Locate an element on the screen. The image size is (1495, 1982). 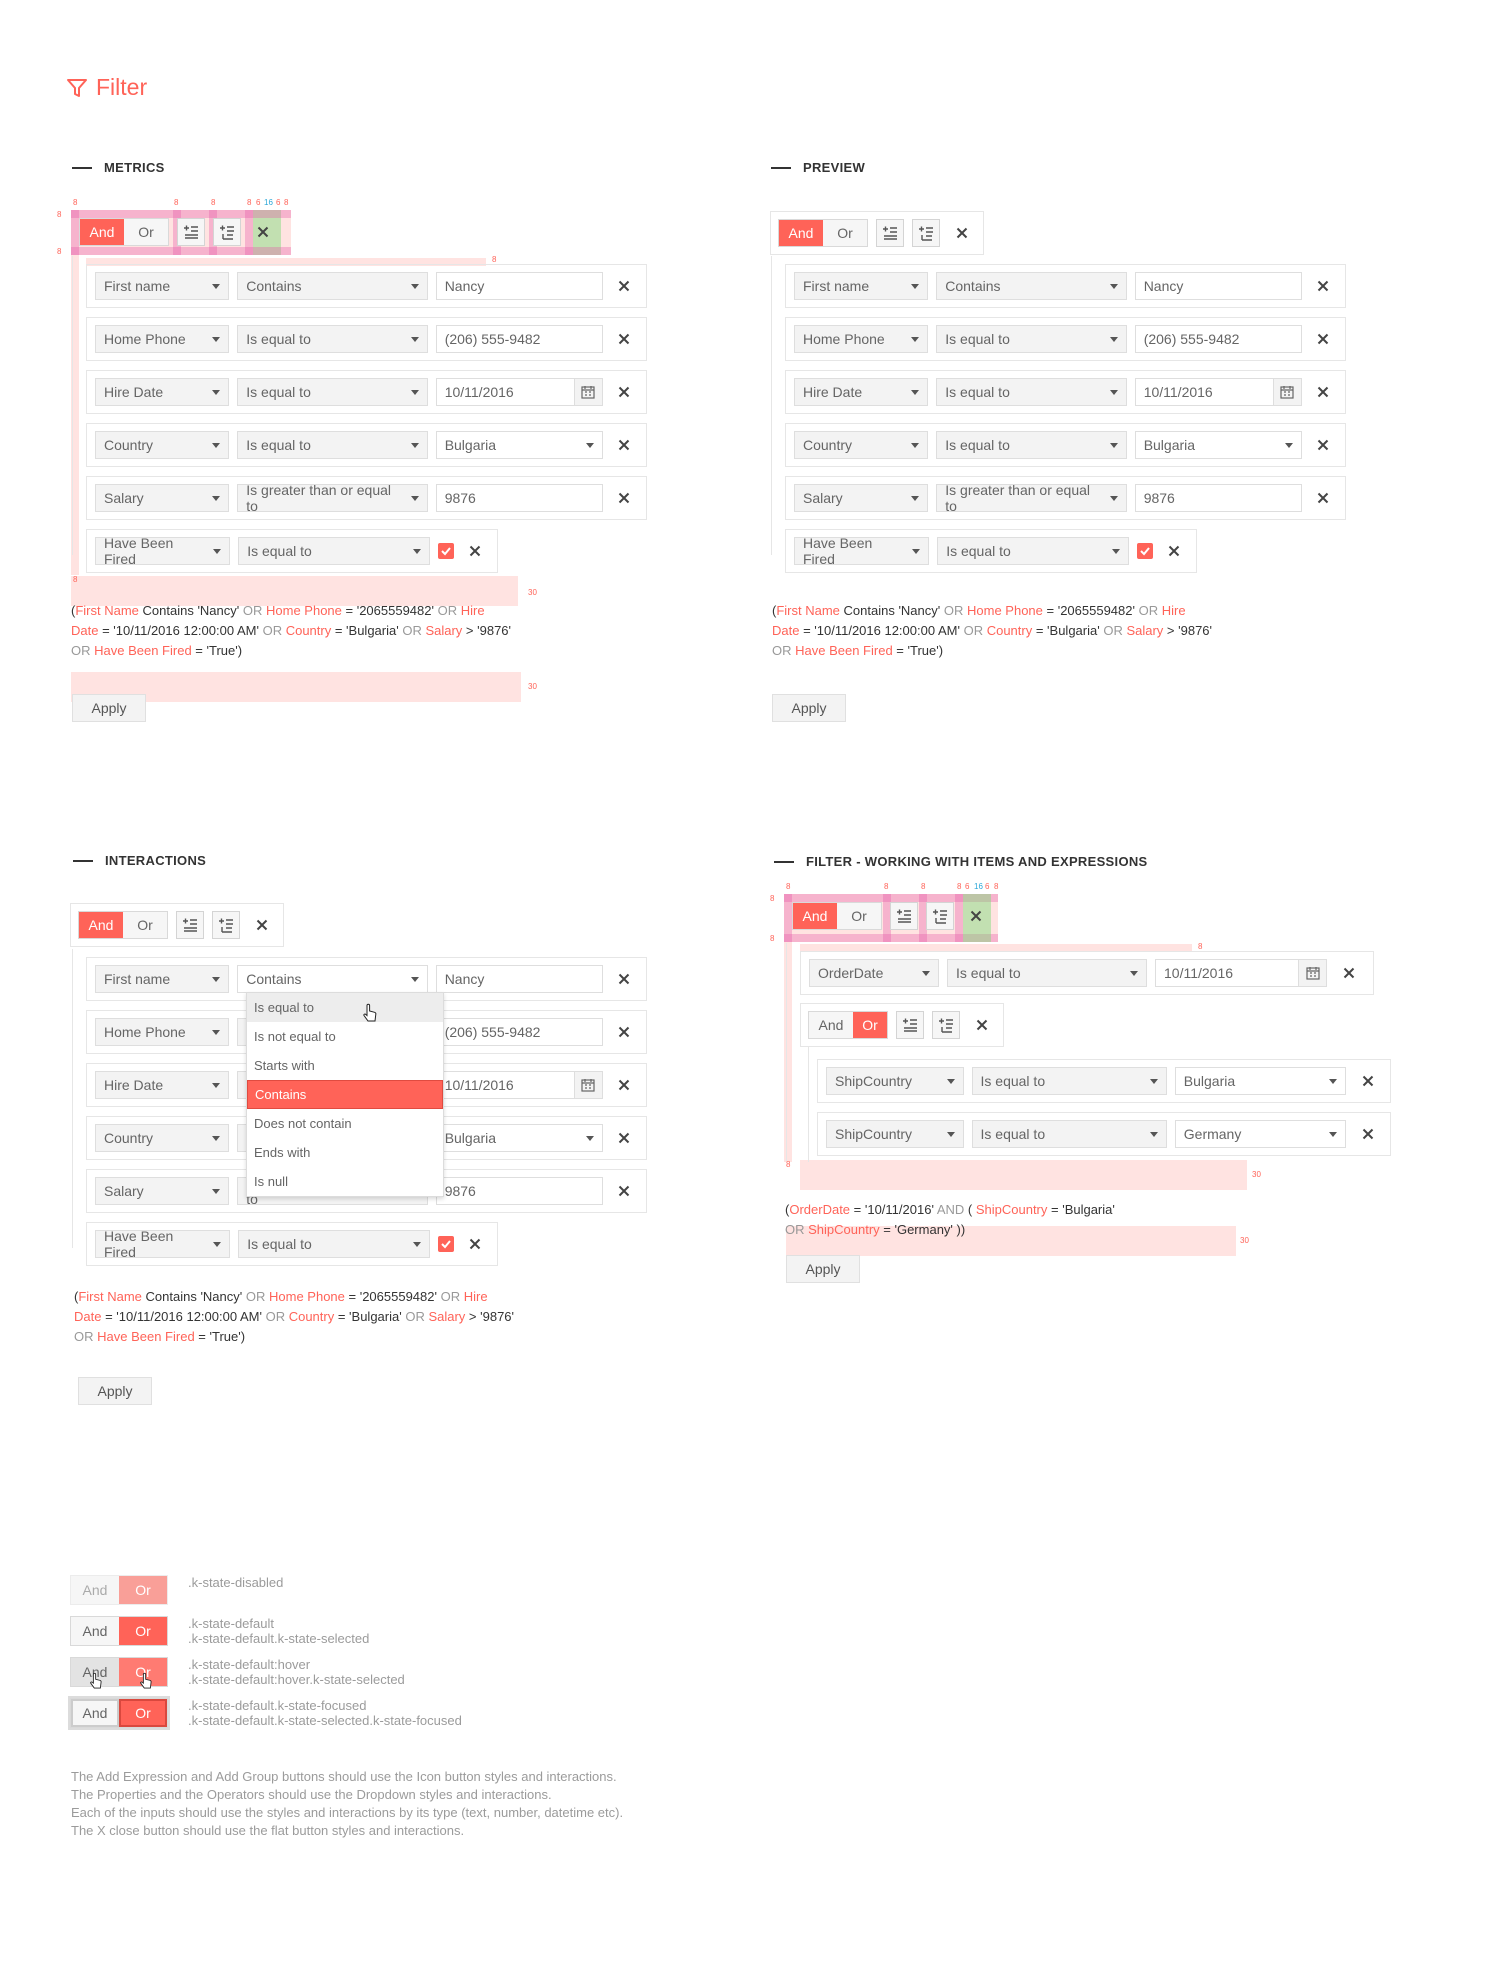
dropdown-option: Is equal to is located at coordinates (345, 1007).